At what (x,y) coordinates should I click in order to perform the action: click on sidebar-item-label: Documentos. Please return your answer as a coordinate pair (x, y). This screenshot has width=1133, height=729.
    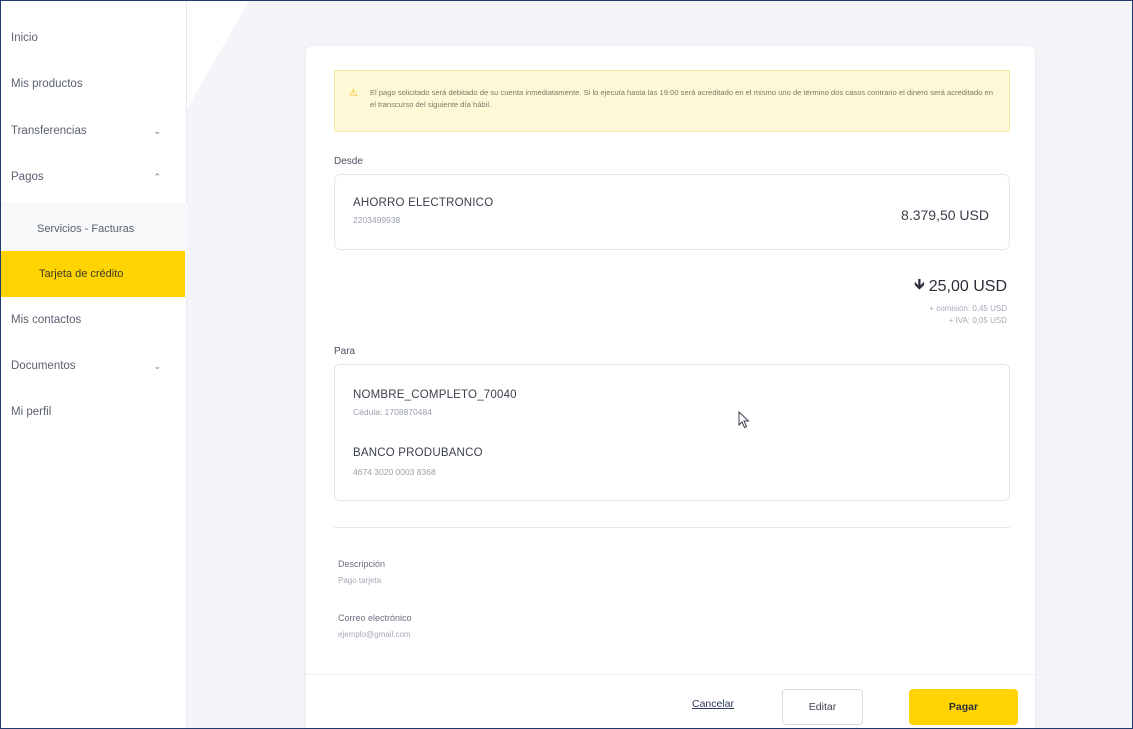
    Looking at the image, I should click on (43, 366).